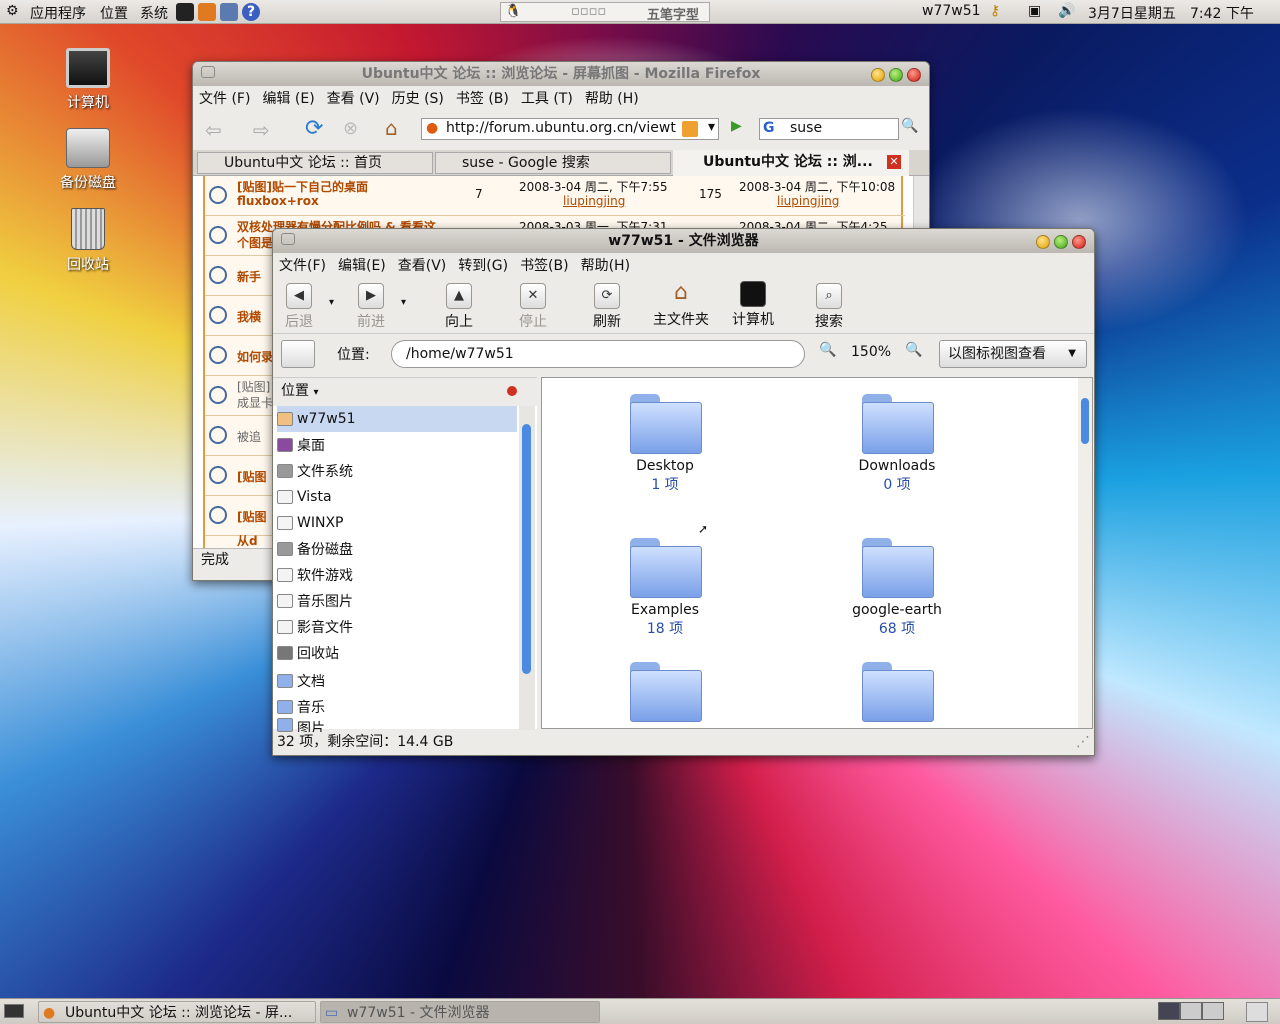 This screenshot has width=1280, height=1024. Describe the element at coordinates (397, 419) in the screenshot. I see `sidebar-item-home: w77w51` at that location.